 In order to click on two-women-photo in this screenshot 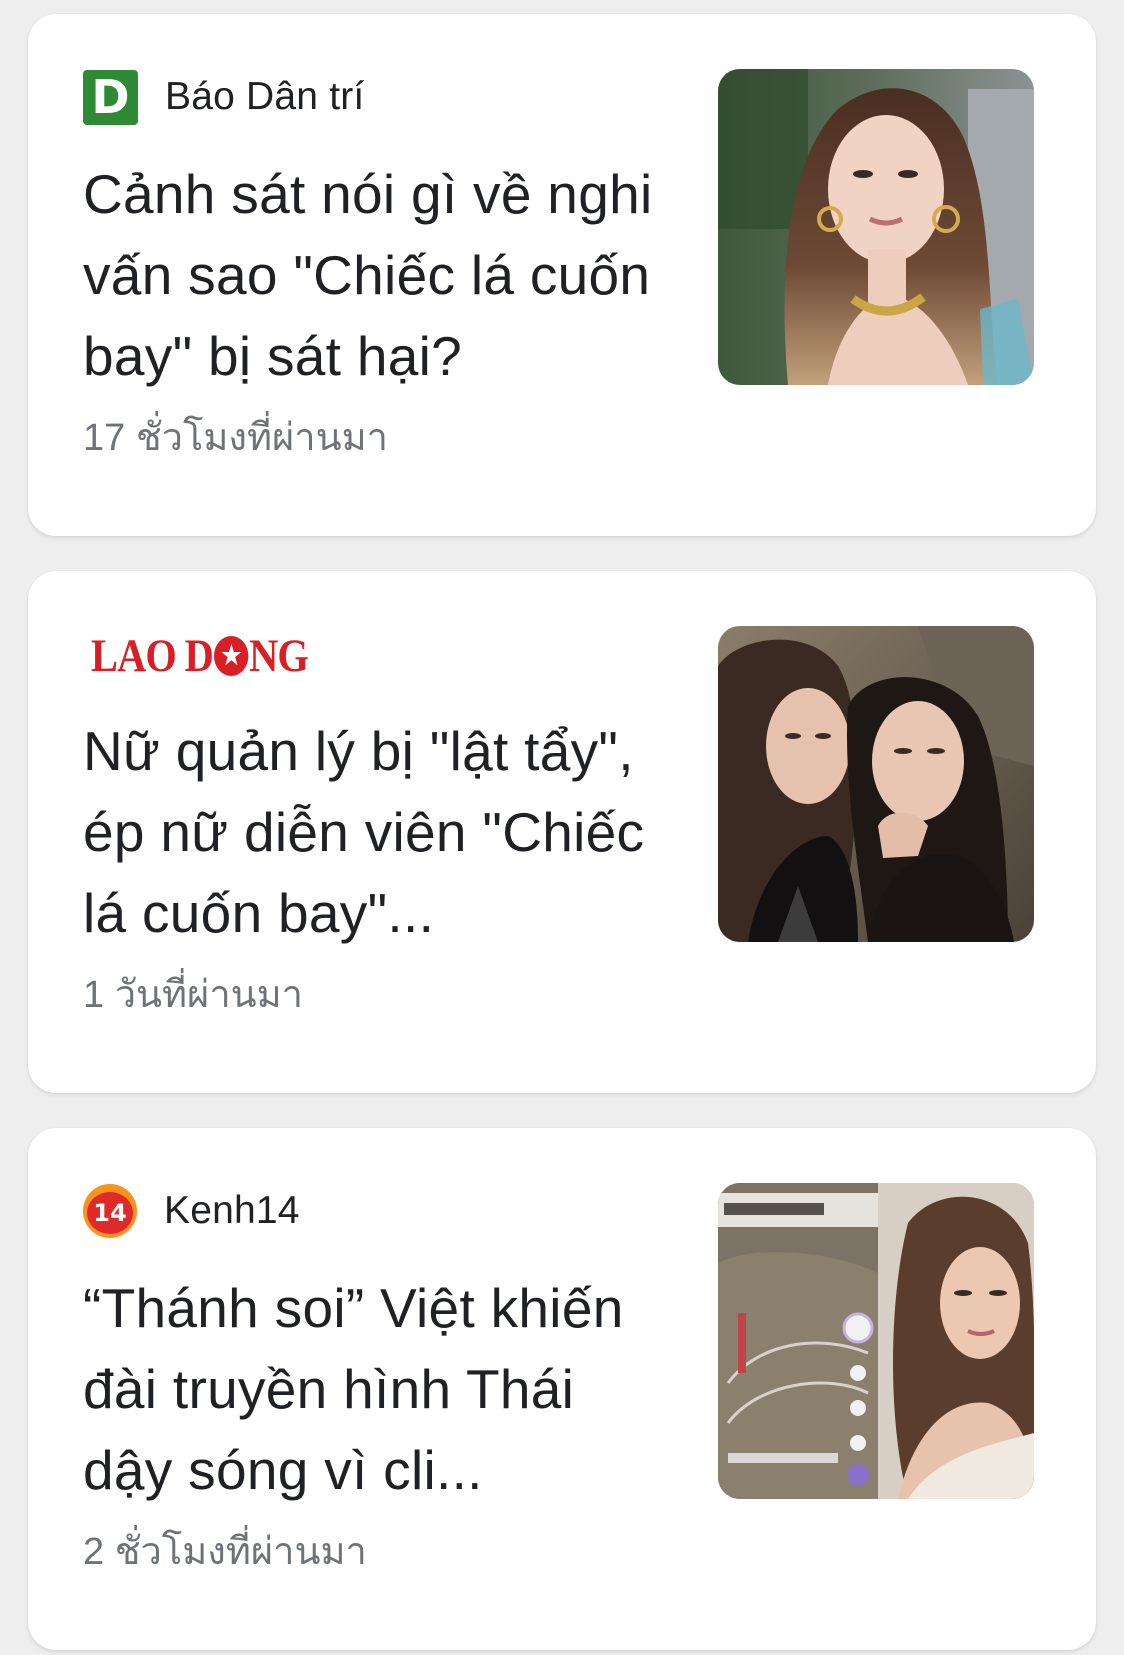, I will do `click(876, 784)`.